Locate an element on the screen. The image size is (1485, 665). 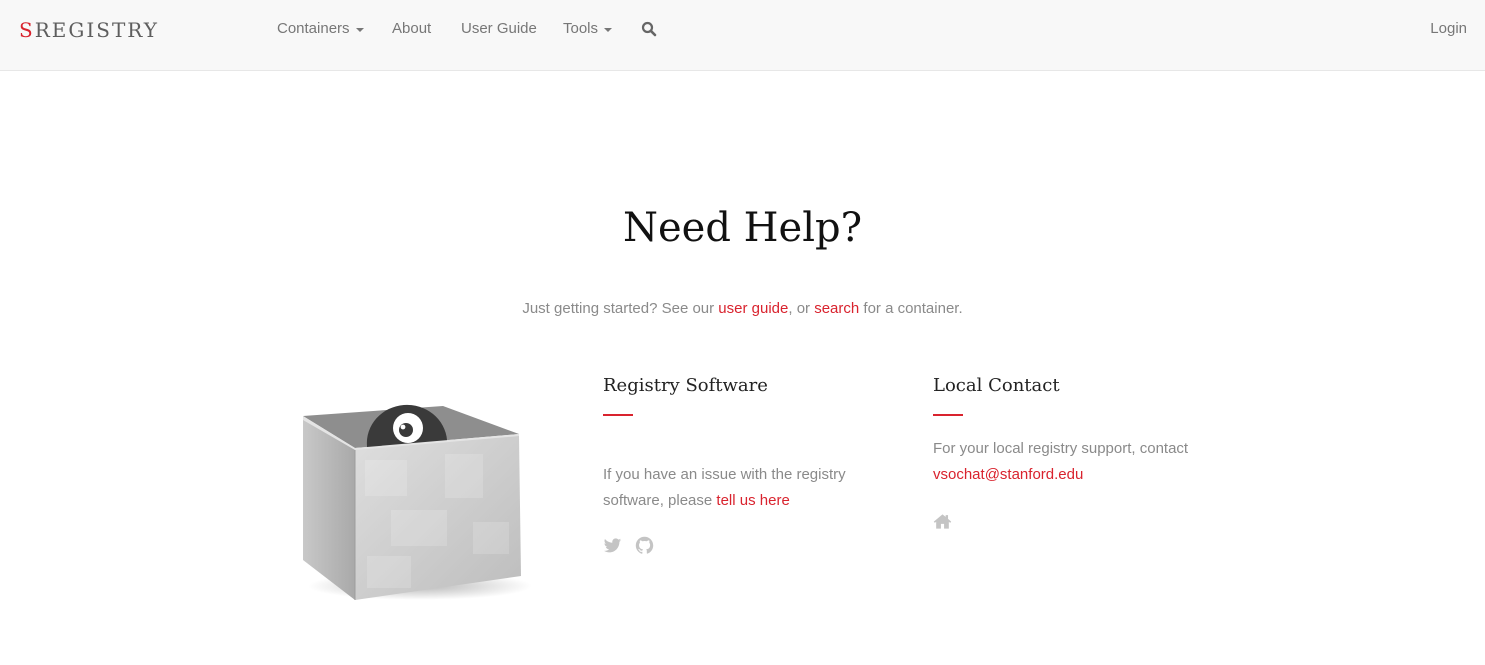
tell-us-here-link: tell us here is located at coordinates (752, 500).